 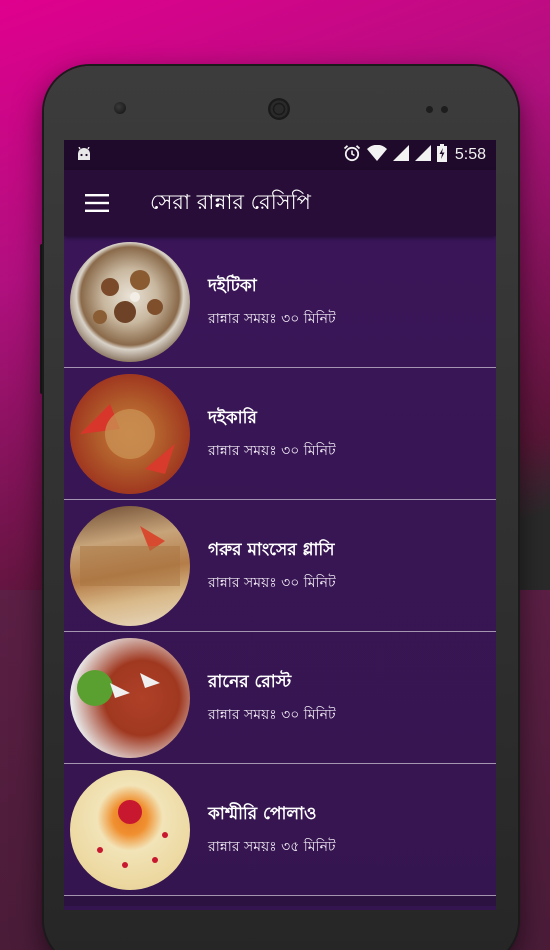 I want to click on signal-icon, so click(x=400, y=155).